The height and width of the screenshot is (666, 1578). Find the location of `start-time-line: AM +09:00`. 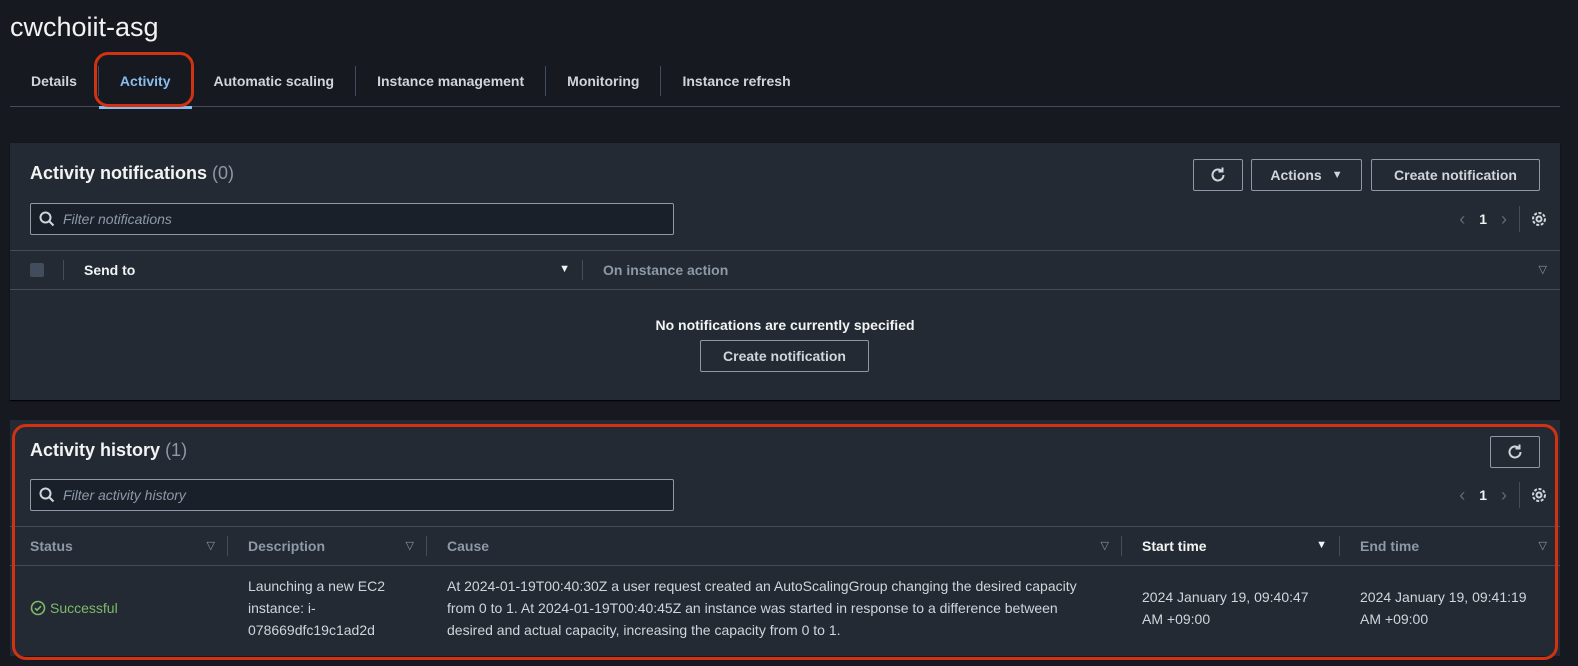

start-time-line: AM +09:00 is located at coordinates (1176, 619).